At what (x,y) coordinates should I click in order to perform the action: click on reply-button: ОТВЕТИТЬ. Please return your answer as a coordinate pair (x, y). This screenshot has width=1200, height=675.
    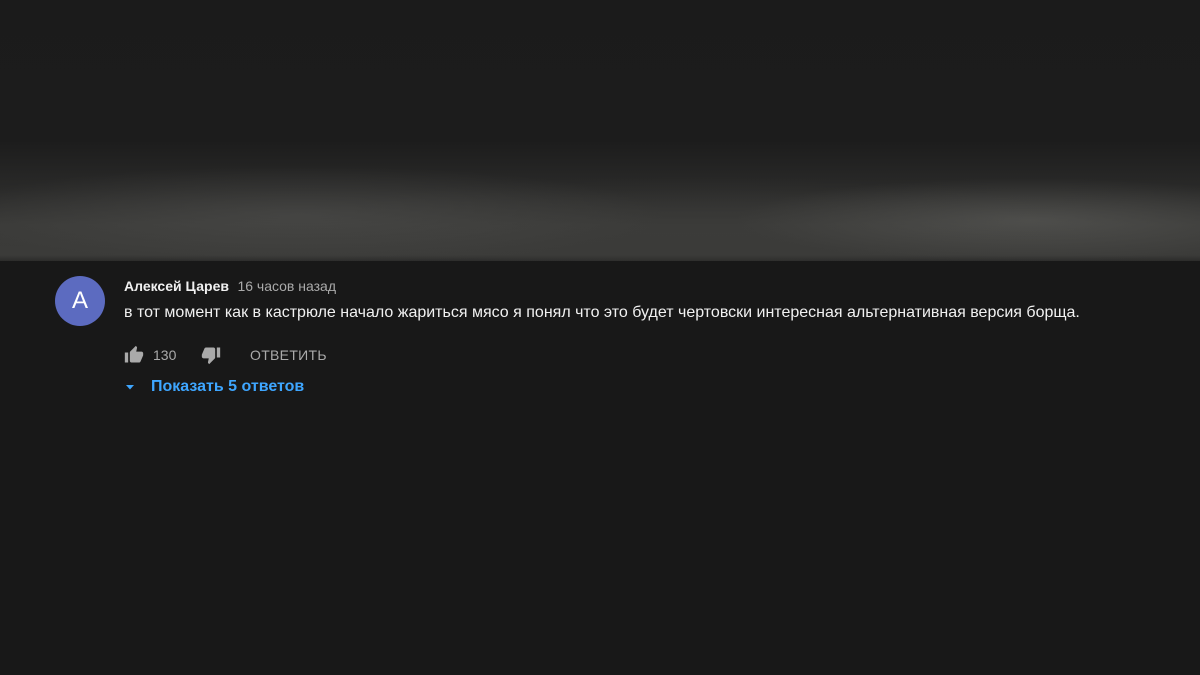
    Looking at the image, I should click on (288, 355).